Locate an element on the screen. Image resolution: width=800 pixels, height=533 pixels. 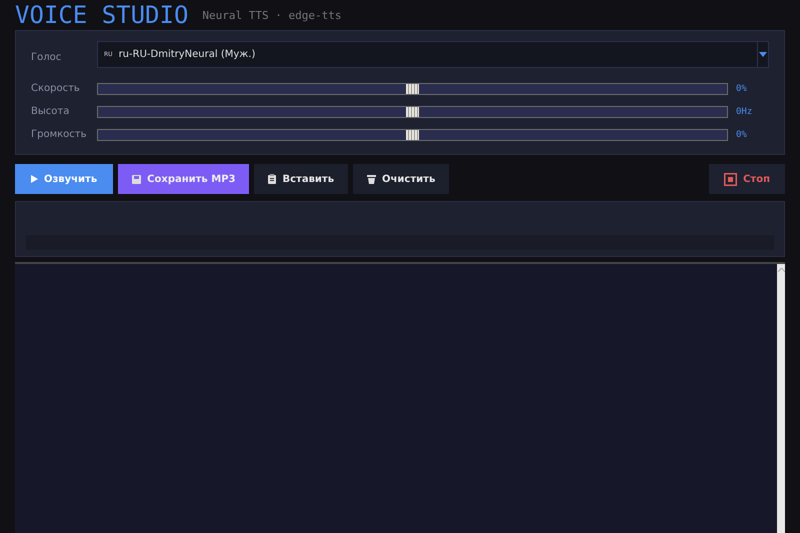
scroll-up-icon is located at coordinates (781, 270).